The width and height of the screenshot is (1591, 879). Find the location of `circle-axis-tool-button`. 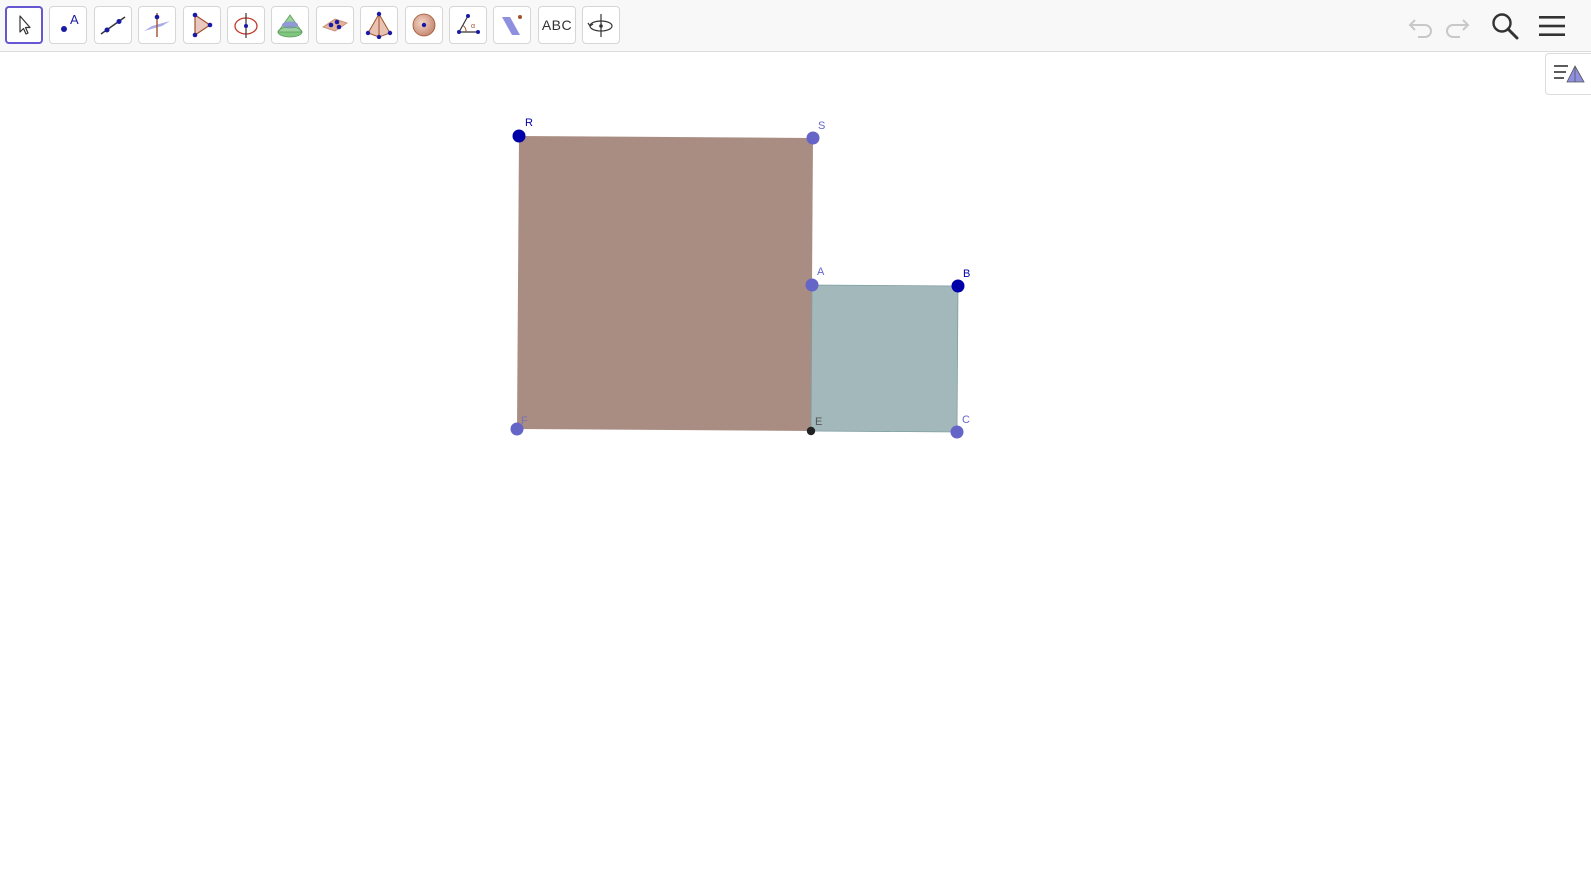

circle-axis-tool-button is located at coordinates (246, 25).